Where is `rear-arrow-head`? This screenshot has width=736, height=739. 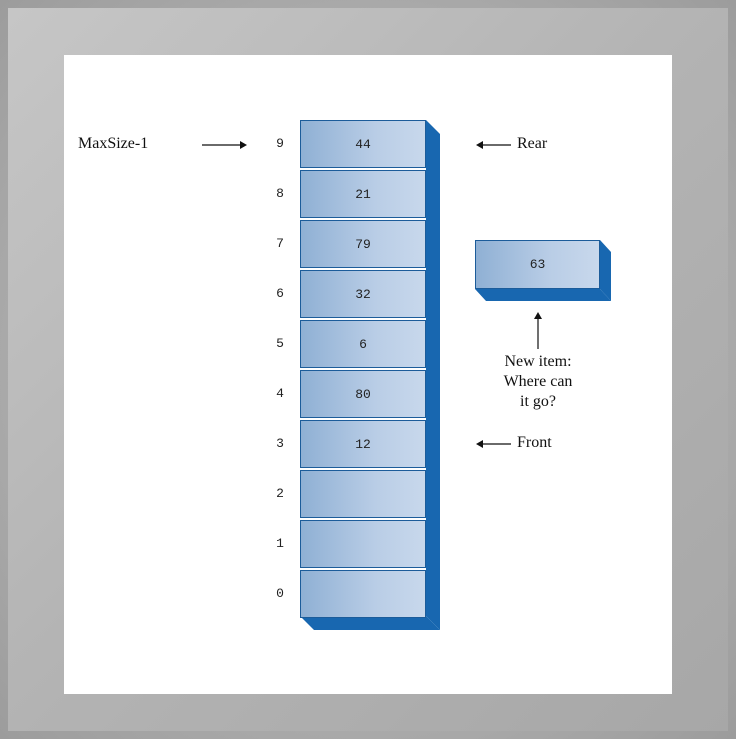 rear-arrow-head is located at coordinates (479, 145).